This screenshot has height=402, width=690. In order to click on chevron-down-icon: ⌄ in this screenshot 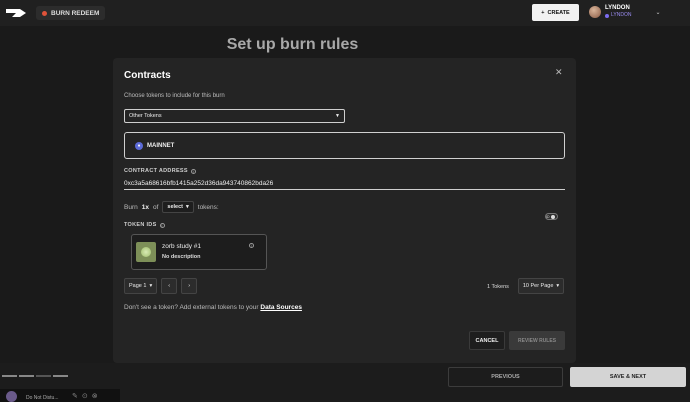, I will do `click(657, 12)`.